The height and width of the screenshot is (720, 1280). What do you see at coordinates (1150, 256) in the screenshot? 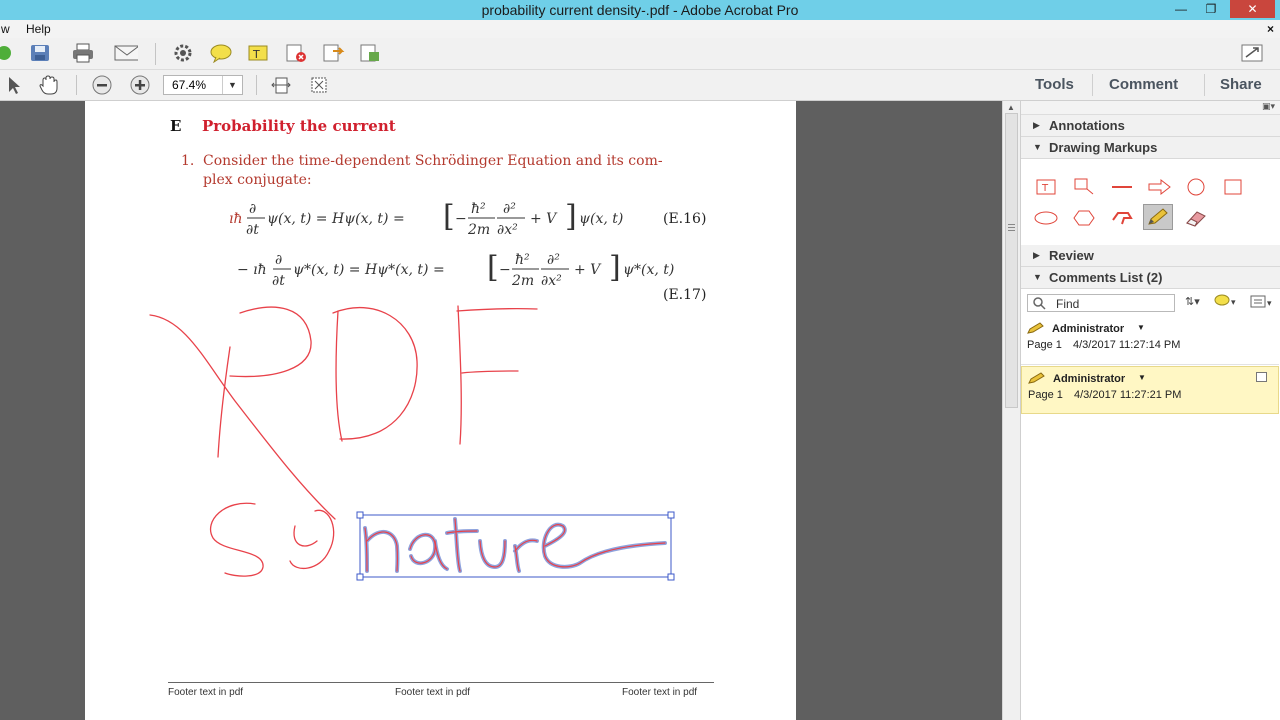
I see `section-review: ▶ Review` at bounding box center [1150, 256].